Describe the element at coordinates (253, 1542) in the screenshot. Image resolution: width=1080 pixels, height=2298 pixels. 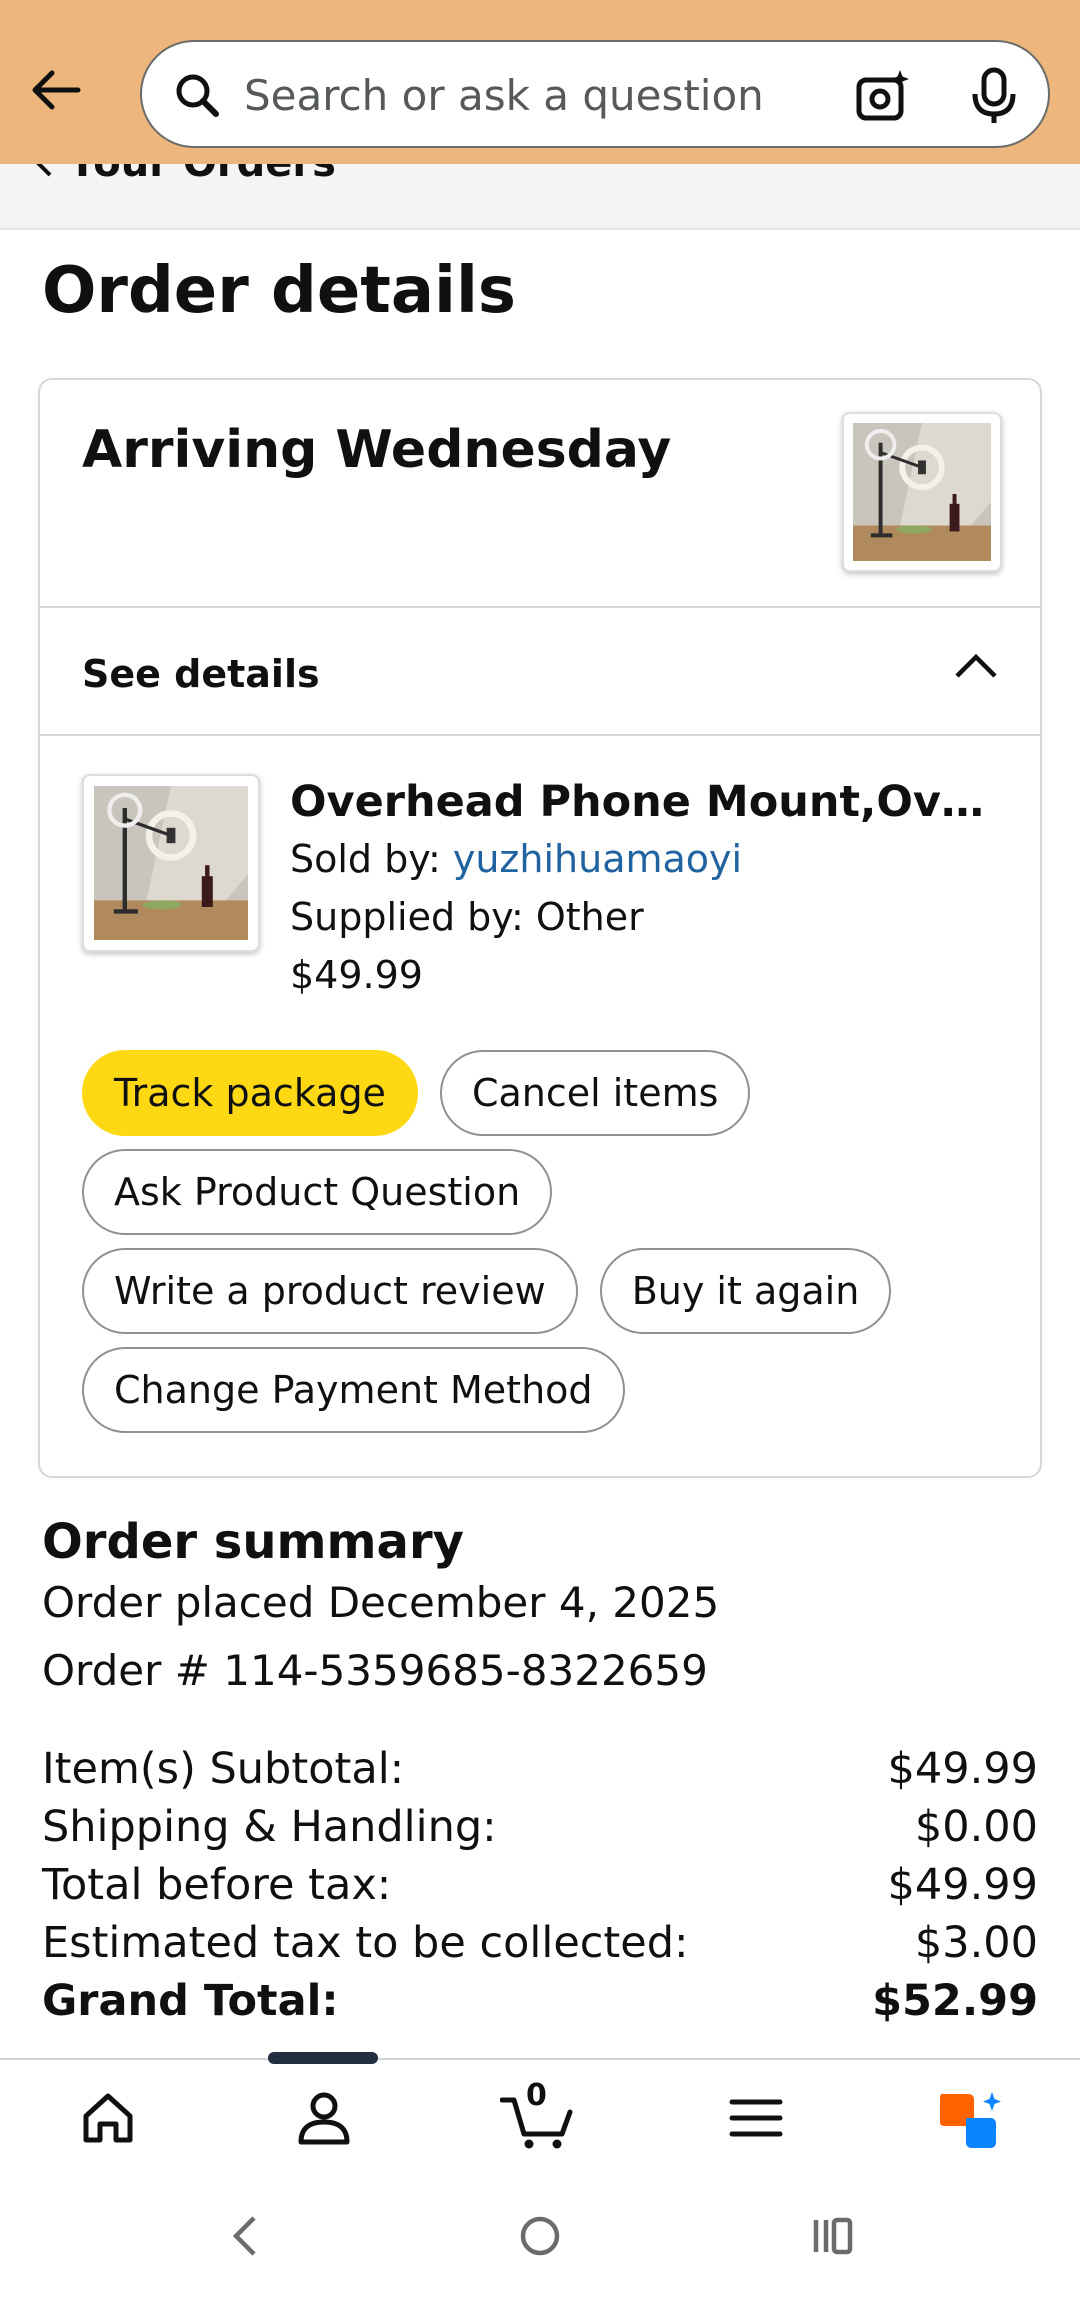
I see `order-summary-title: Order summary` at that location.